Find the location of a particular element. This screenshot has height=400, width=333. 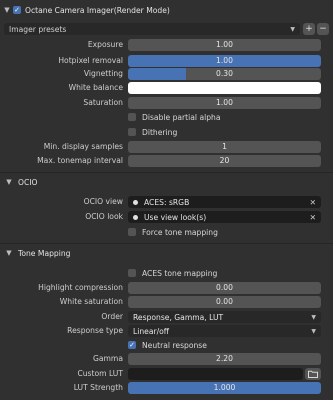

white-balance-label: White balance is located at coordinates (95, 87).